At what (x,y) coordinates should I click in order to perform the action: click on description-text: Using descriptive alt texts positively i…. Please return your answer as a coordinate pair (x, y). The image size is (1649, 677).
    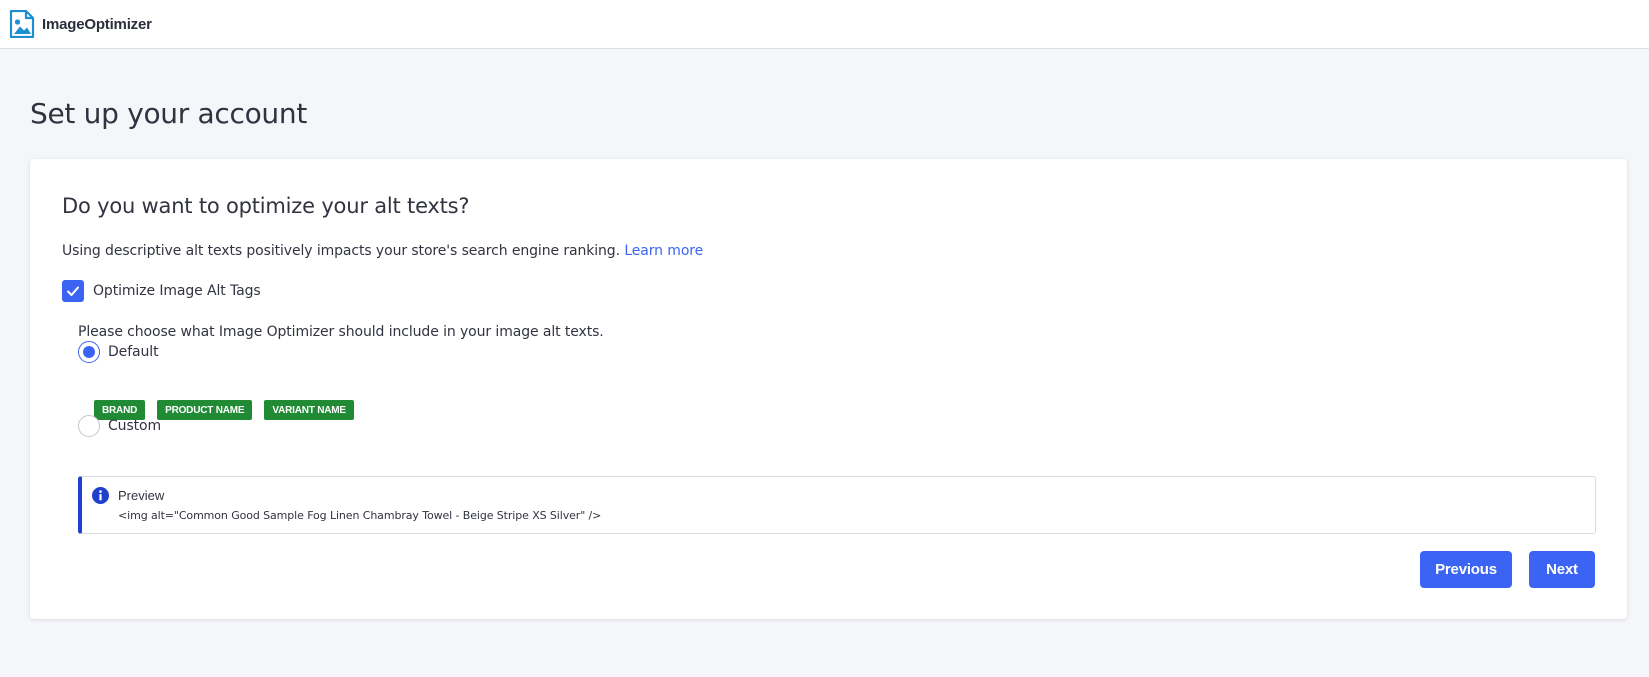
    Looking at the image, I should click on (341, 251).